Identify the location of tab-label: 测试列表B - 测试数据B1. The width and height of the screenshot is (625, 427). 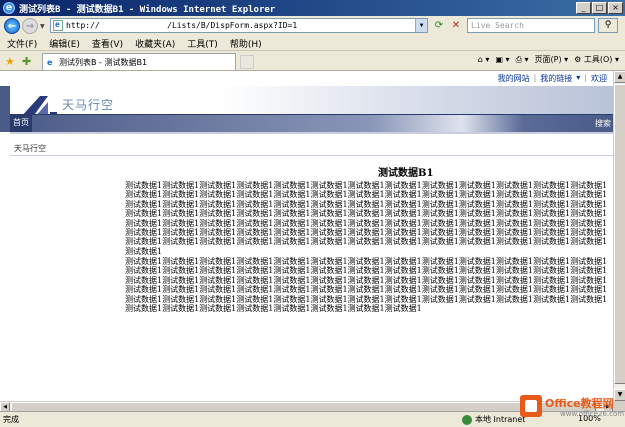
(103, 62).